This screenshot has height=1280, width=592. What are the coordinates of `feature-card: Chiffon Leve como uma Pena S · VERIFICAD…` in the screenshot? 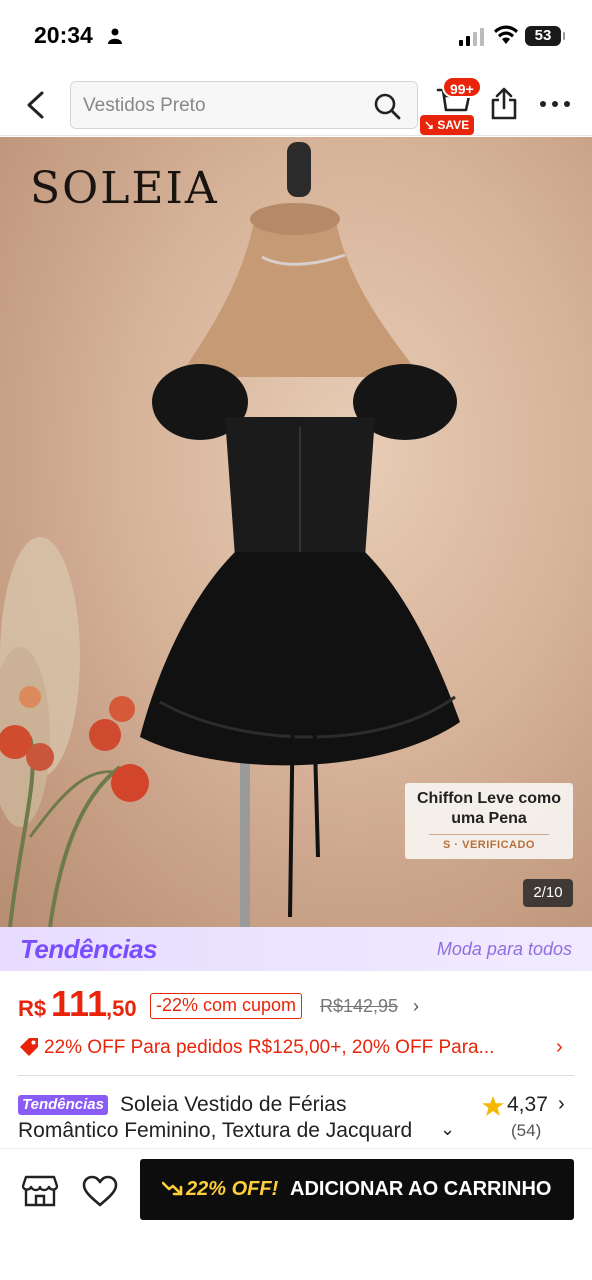 It's located at (489, 821).